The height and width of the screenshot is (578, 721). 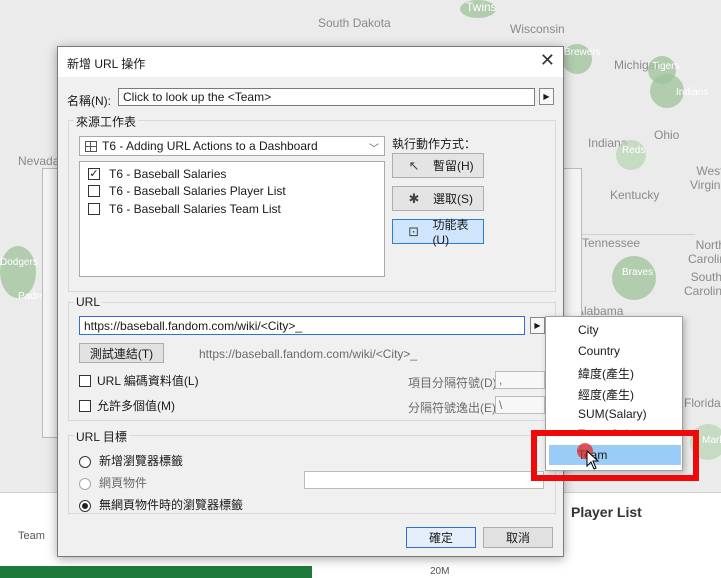 I want to click on target-web-object-radio, so click(x=85, y=483).